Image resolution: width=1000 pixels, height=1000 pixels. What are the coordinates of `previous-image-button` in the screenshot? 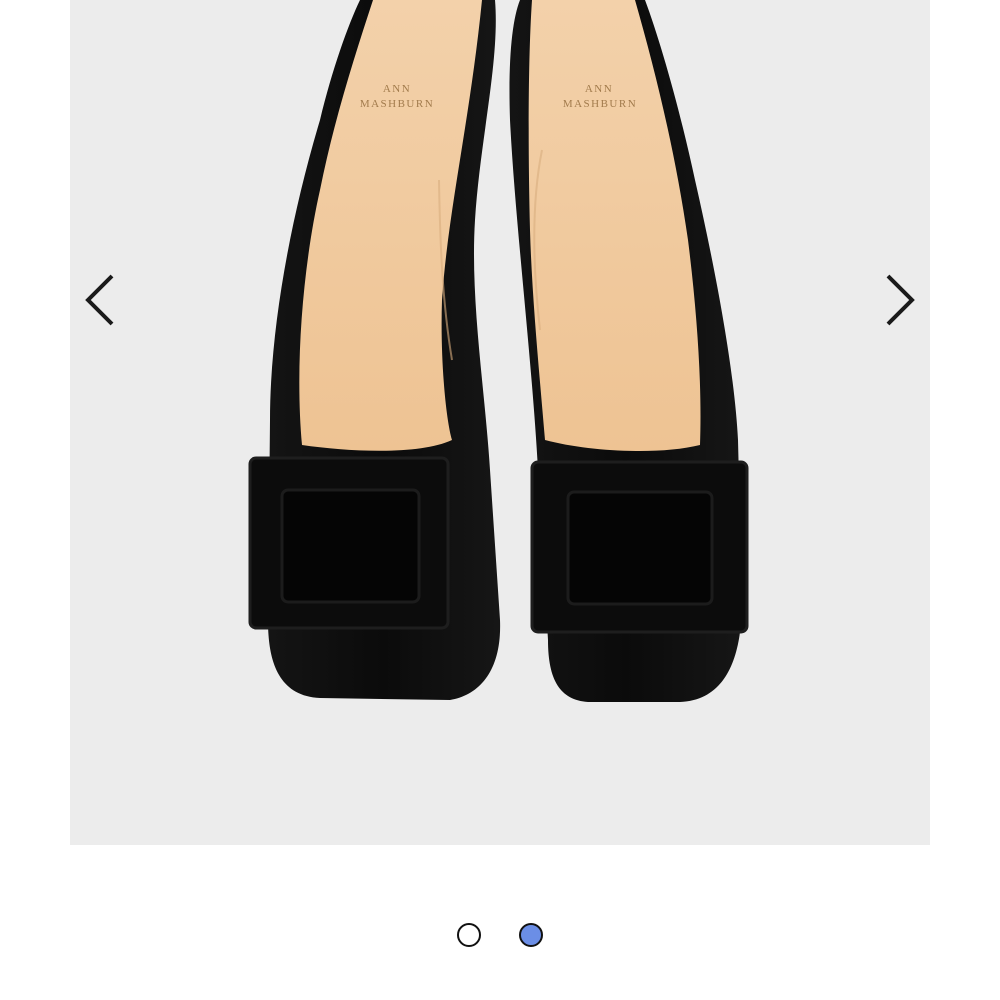 It's located at (100, 300).